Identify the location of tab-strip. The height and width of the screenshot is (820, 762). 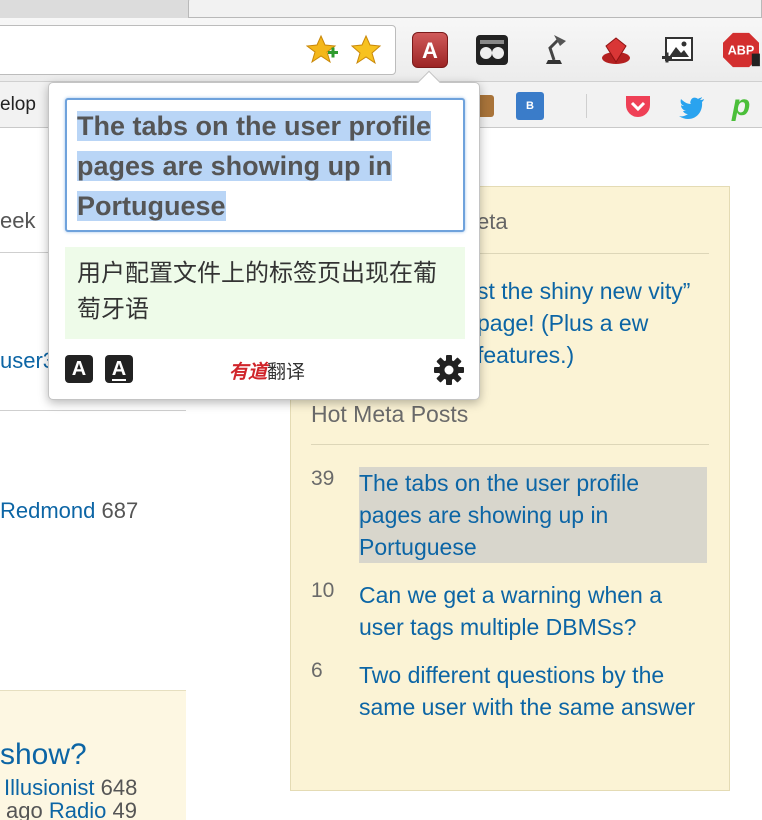
(381, 9).